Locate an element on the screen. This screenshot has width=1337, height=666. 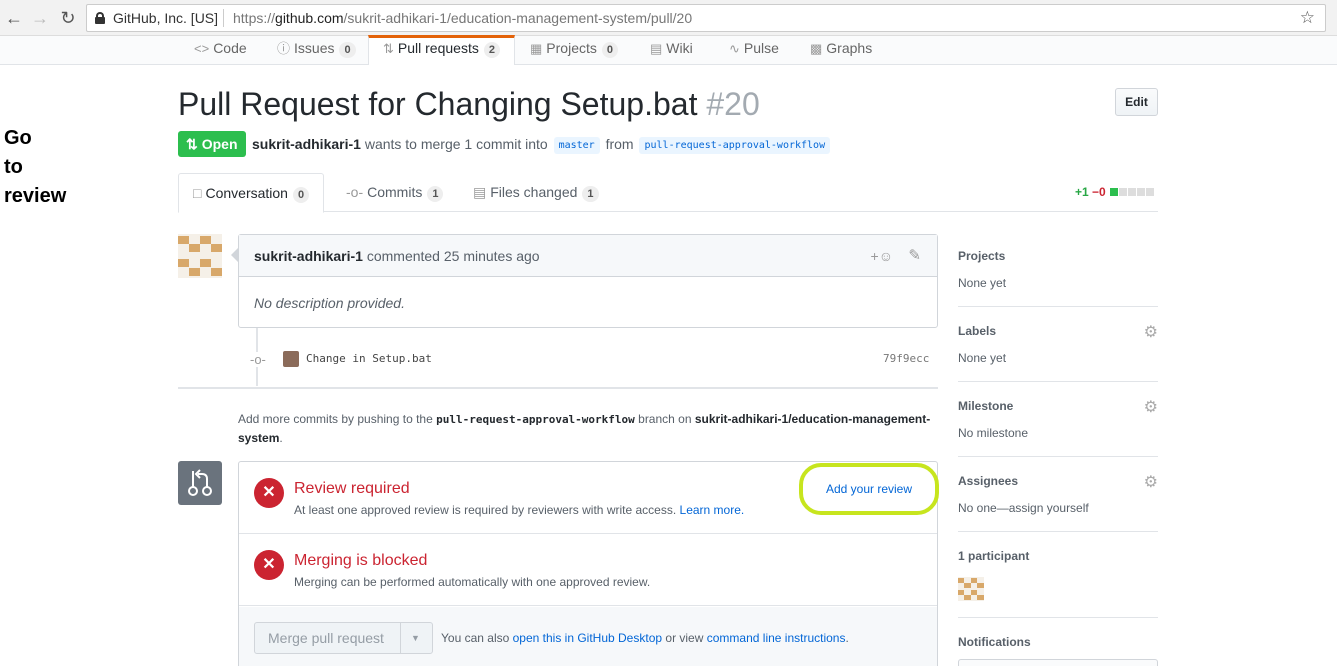
sidebar-milestone: Milestone ⚙ No milestone is located at coordinates (1058, 419).